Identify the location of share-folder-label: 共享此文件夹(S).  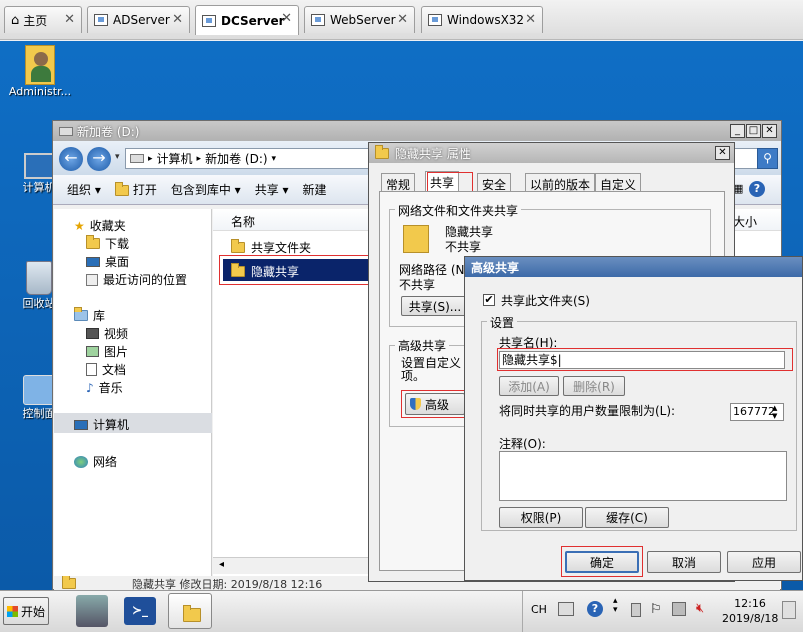
(545, 300).